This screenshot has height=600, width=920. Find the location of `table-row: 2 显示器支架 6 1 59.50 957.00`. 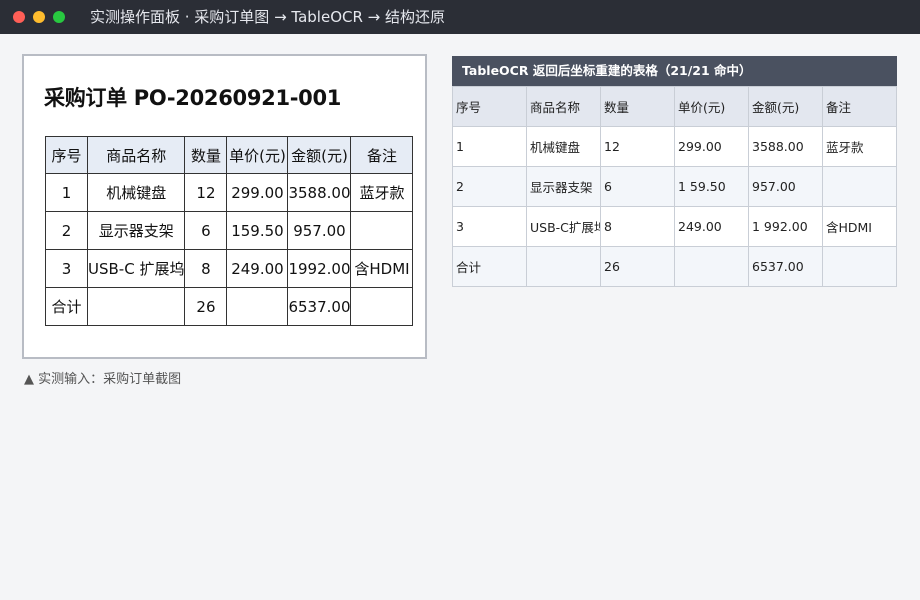

table-row: 2 显示器支架 6 1 59.50 957.00 is located at coordinates (674, 186).